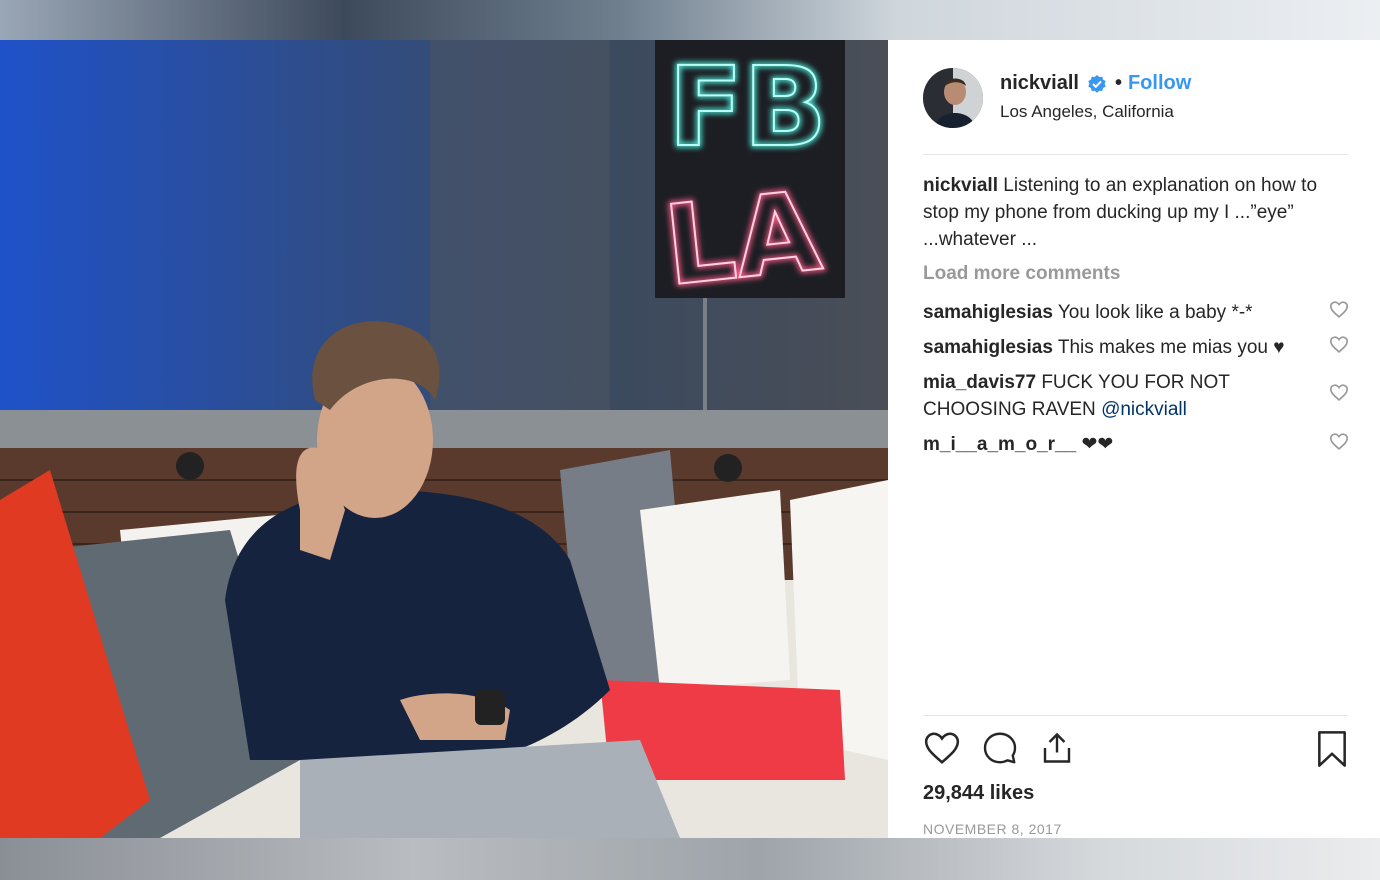  What do you see at coordinates (1057, 750) in the screenshot?
I see `share-icon` at bounding box center [1057, 750].